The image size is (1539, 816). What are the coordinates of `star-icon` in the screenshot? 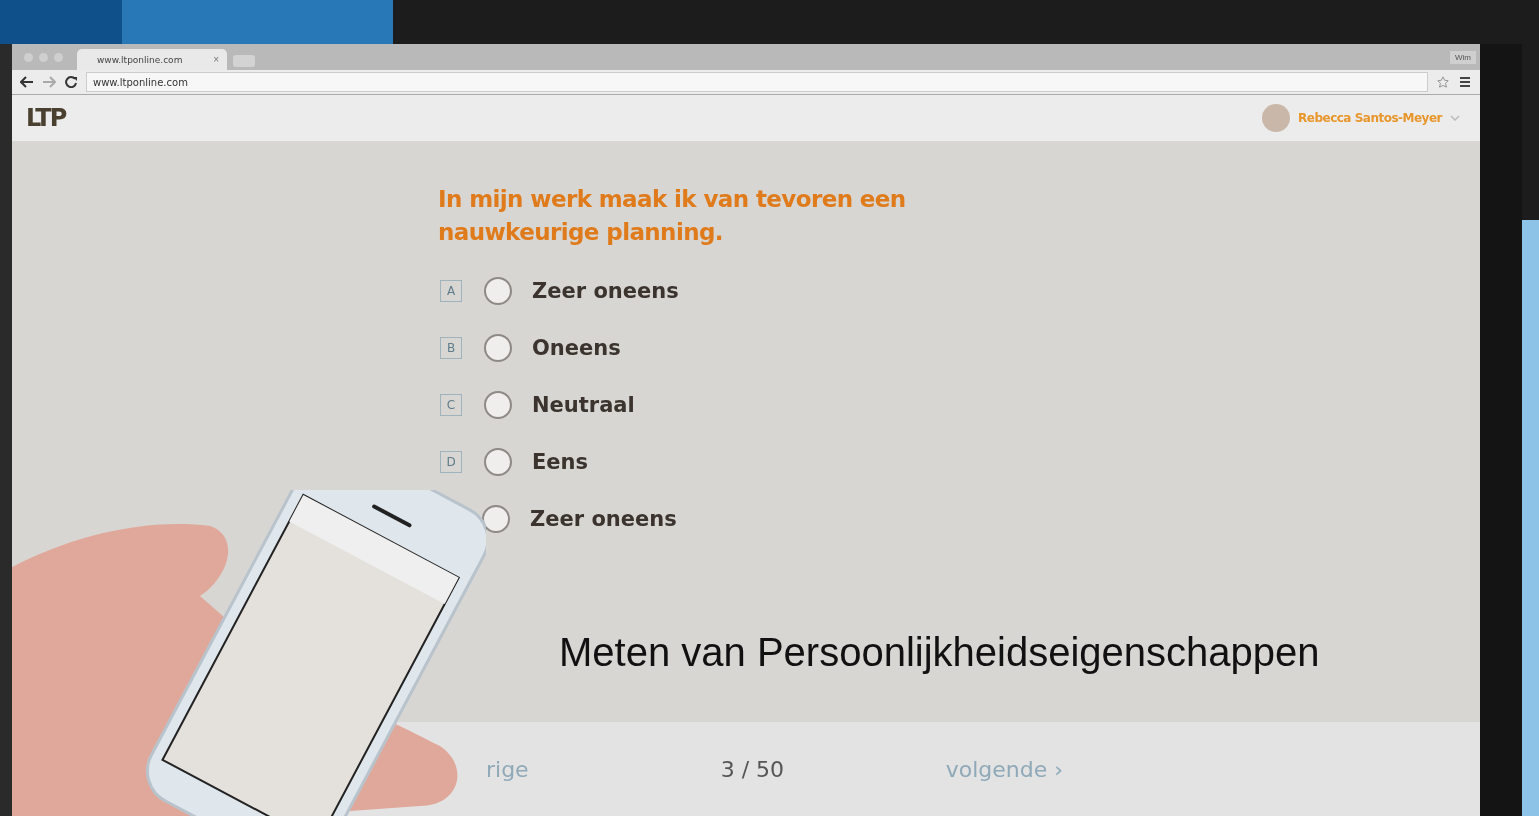 It's located at (1443, 82).